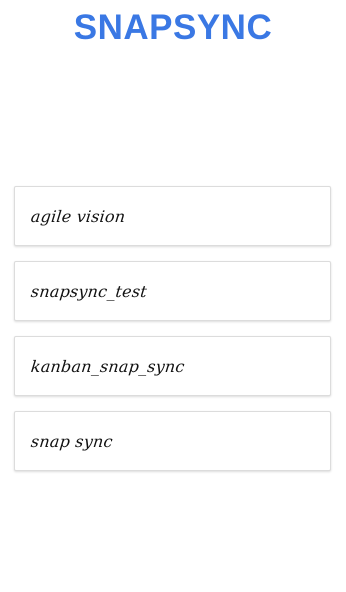 This screenshot has width=346, height=592. Describe the element at coordinates (173, 27) in the screenshot. I see `app-title: SNAPSYNC` at that location.